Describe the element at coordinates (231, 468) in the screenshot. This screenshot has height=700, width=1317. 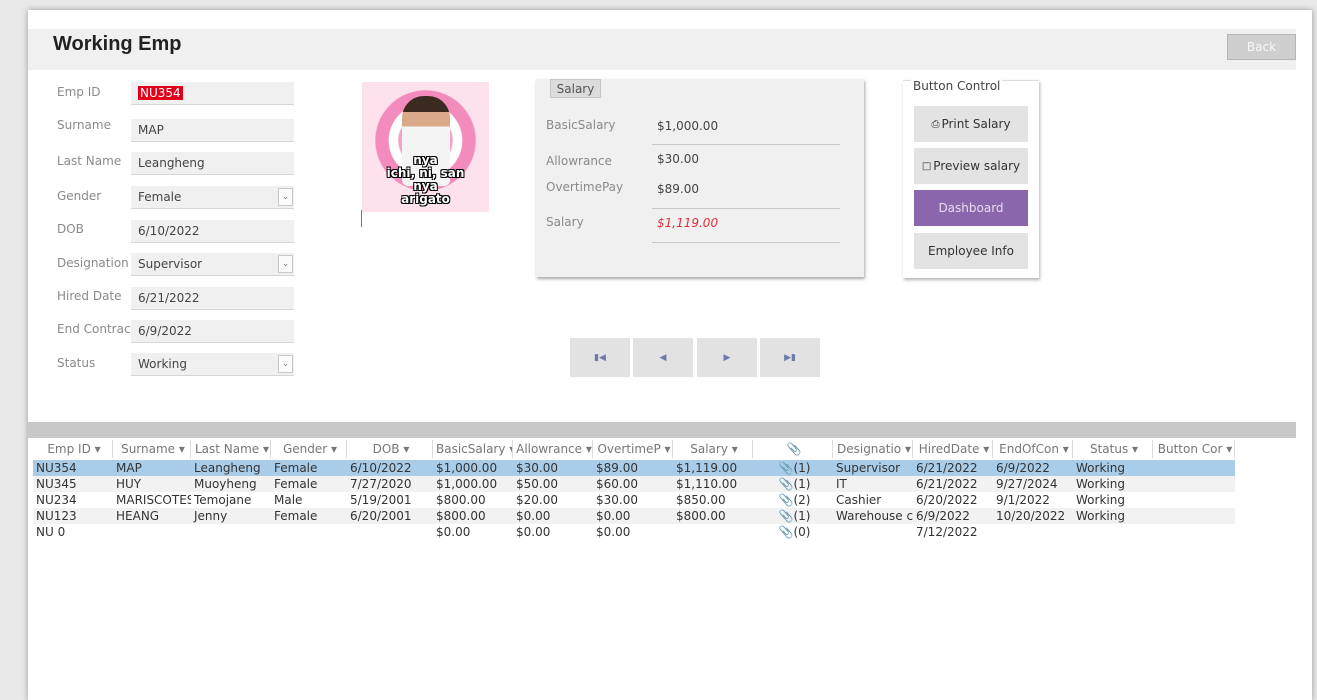
I see `cell-last-name: Leangheng` at that location.